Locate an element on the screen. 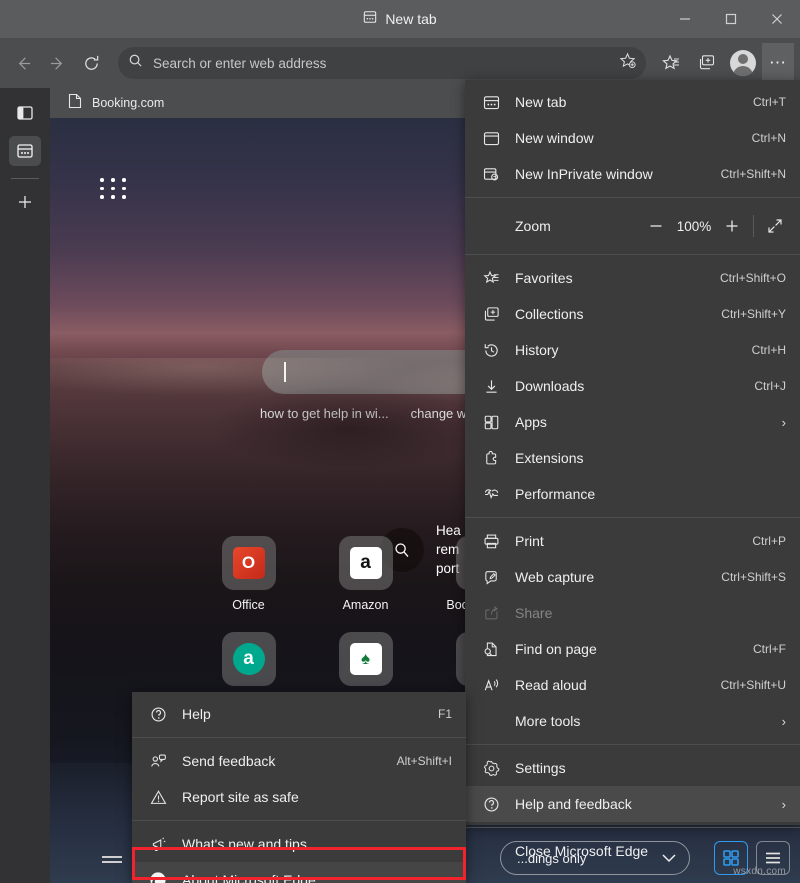 Image resolution: width=800 pixels, height=883 pixels. menu-item-new-tab: New tab Ctrl+T is located at coordinates (632, 102).